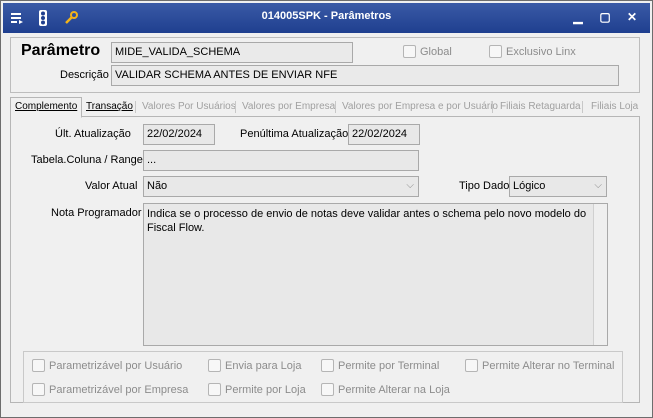 This screenshot has height=418, width=653. What do you see at coordinates (384, 134) in the screenshot?
I see `penultima-atualizacao-field: 22/02/2024` at bounding box center [384, 134].